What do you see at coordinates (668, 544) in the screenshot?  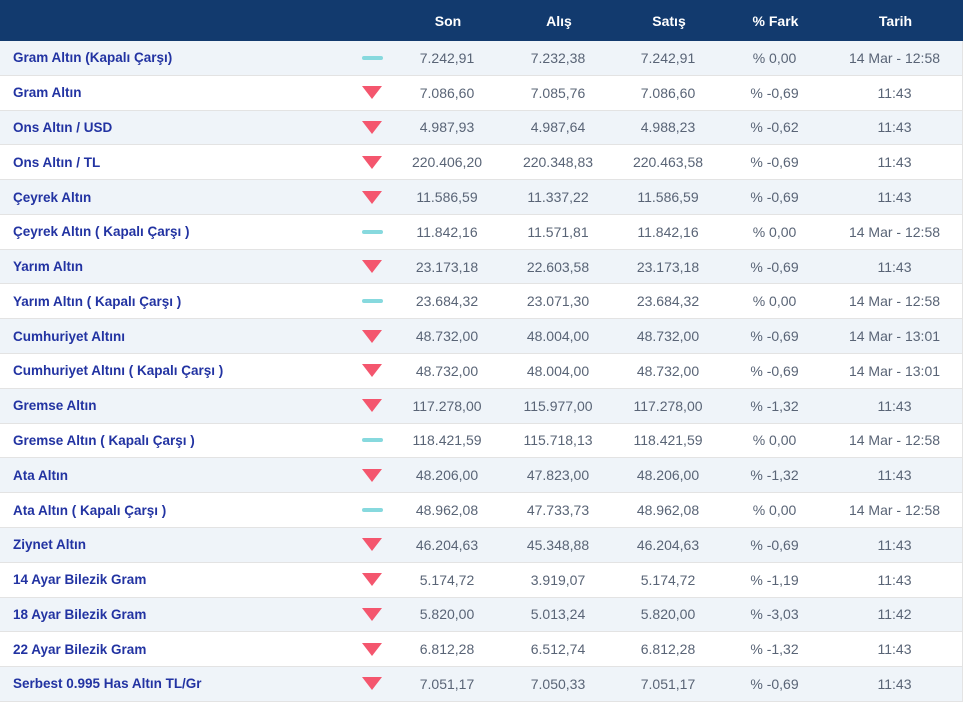 I see `satis-value: 46.204,63` at bounding box center [668, 544].